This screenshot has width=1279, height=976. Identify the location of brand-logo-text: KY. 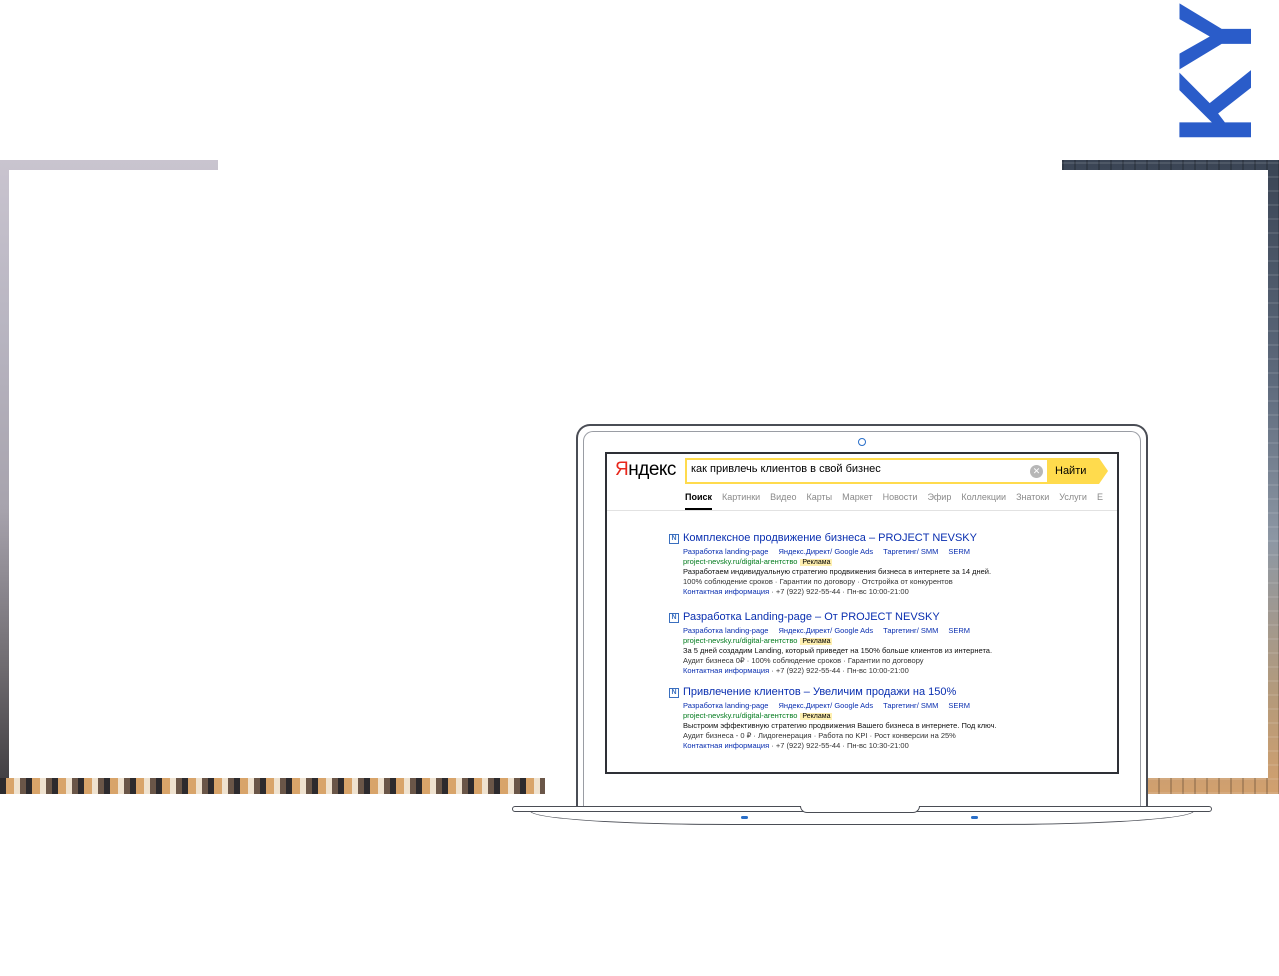
(1216, 74).